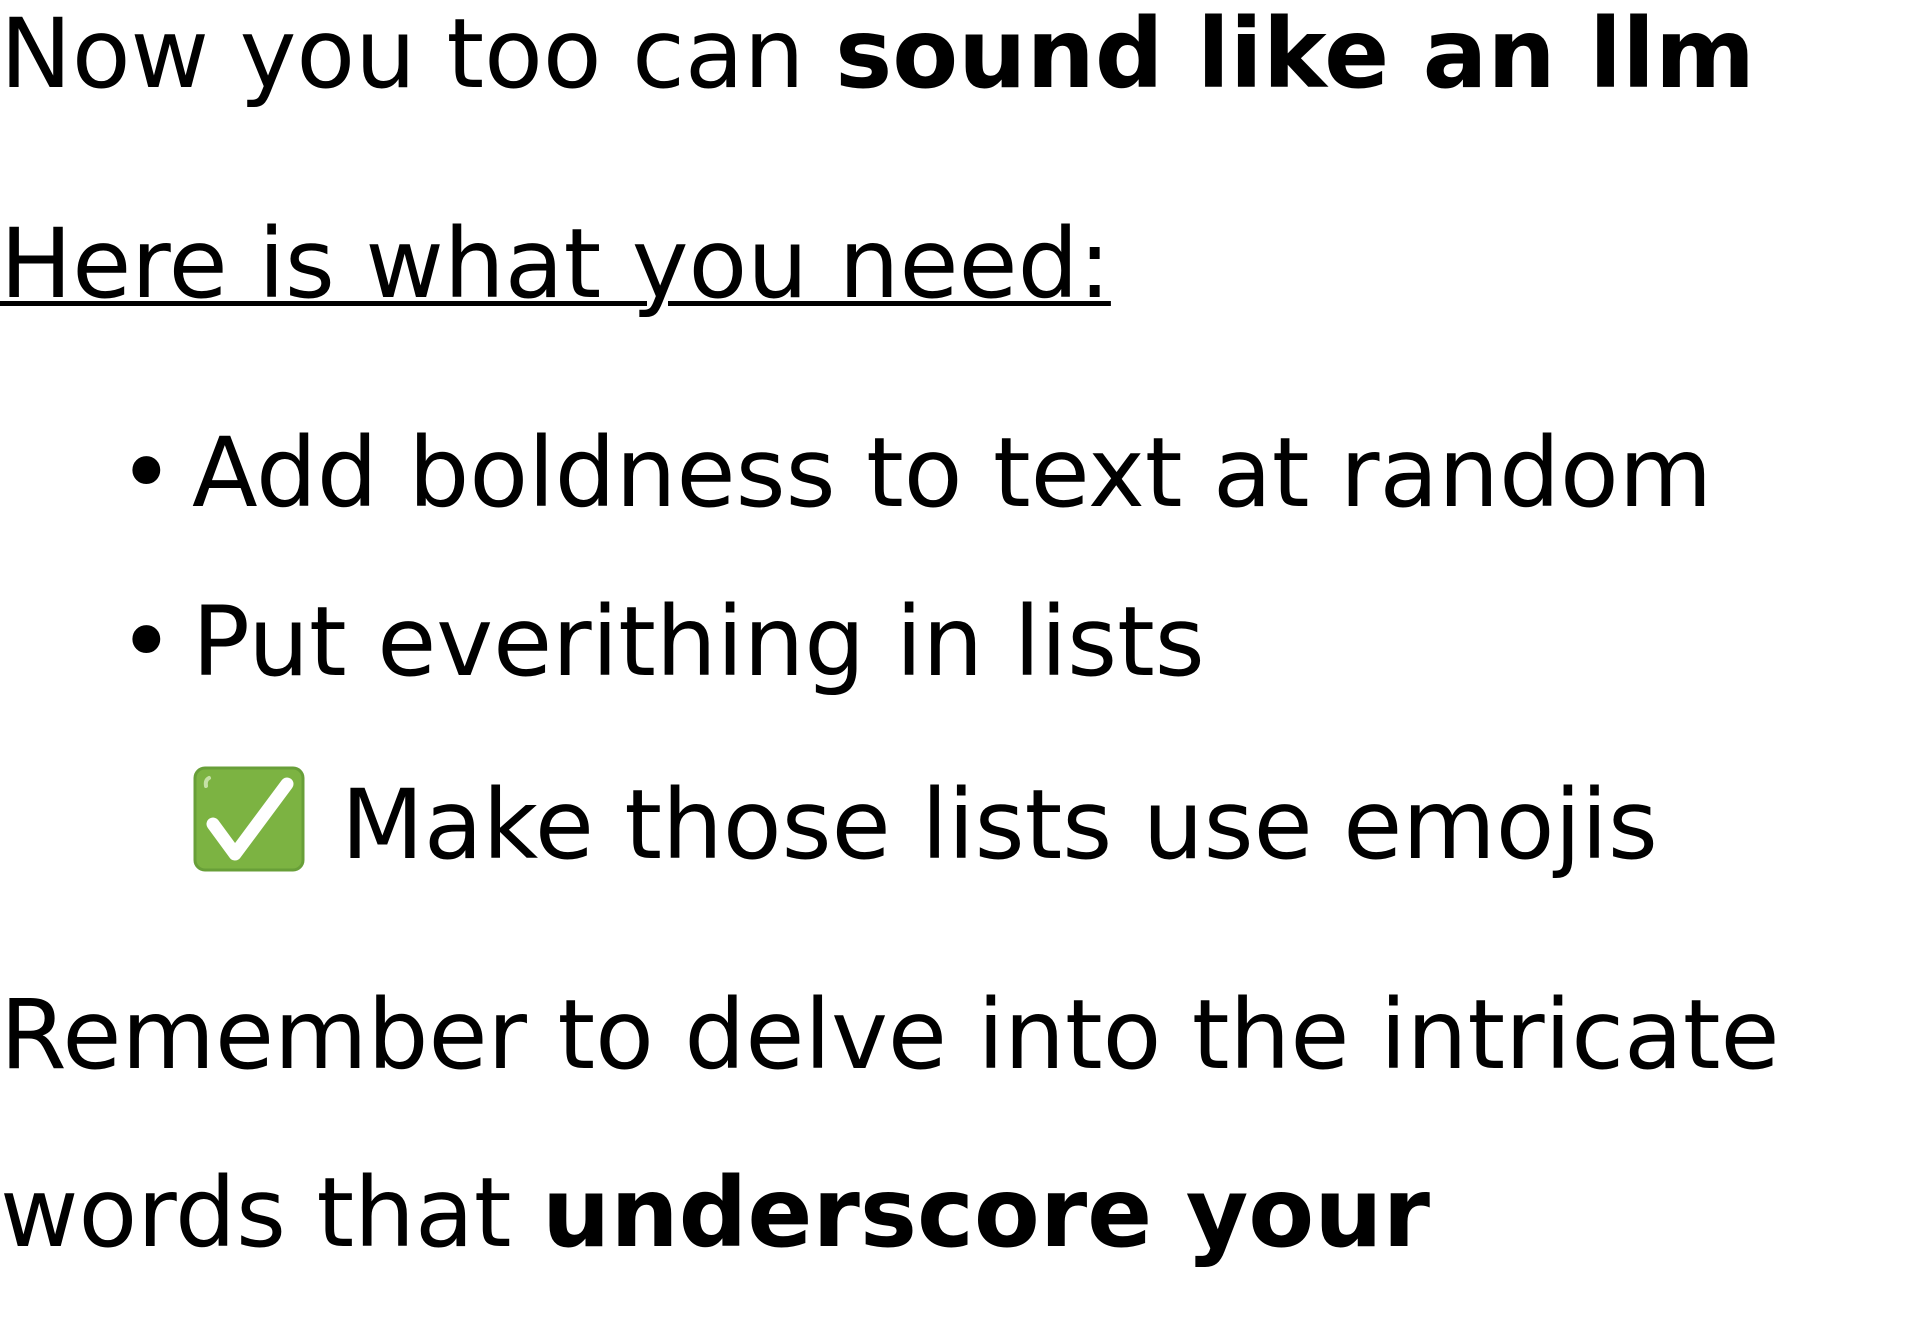 The width and height of the screenshot is (1920, 1344). I want to click on closing-bold-text: underscore your, so click(985, 1213).